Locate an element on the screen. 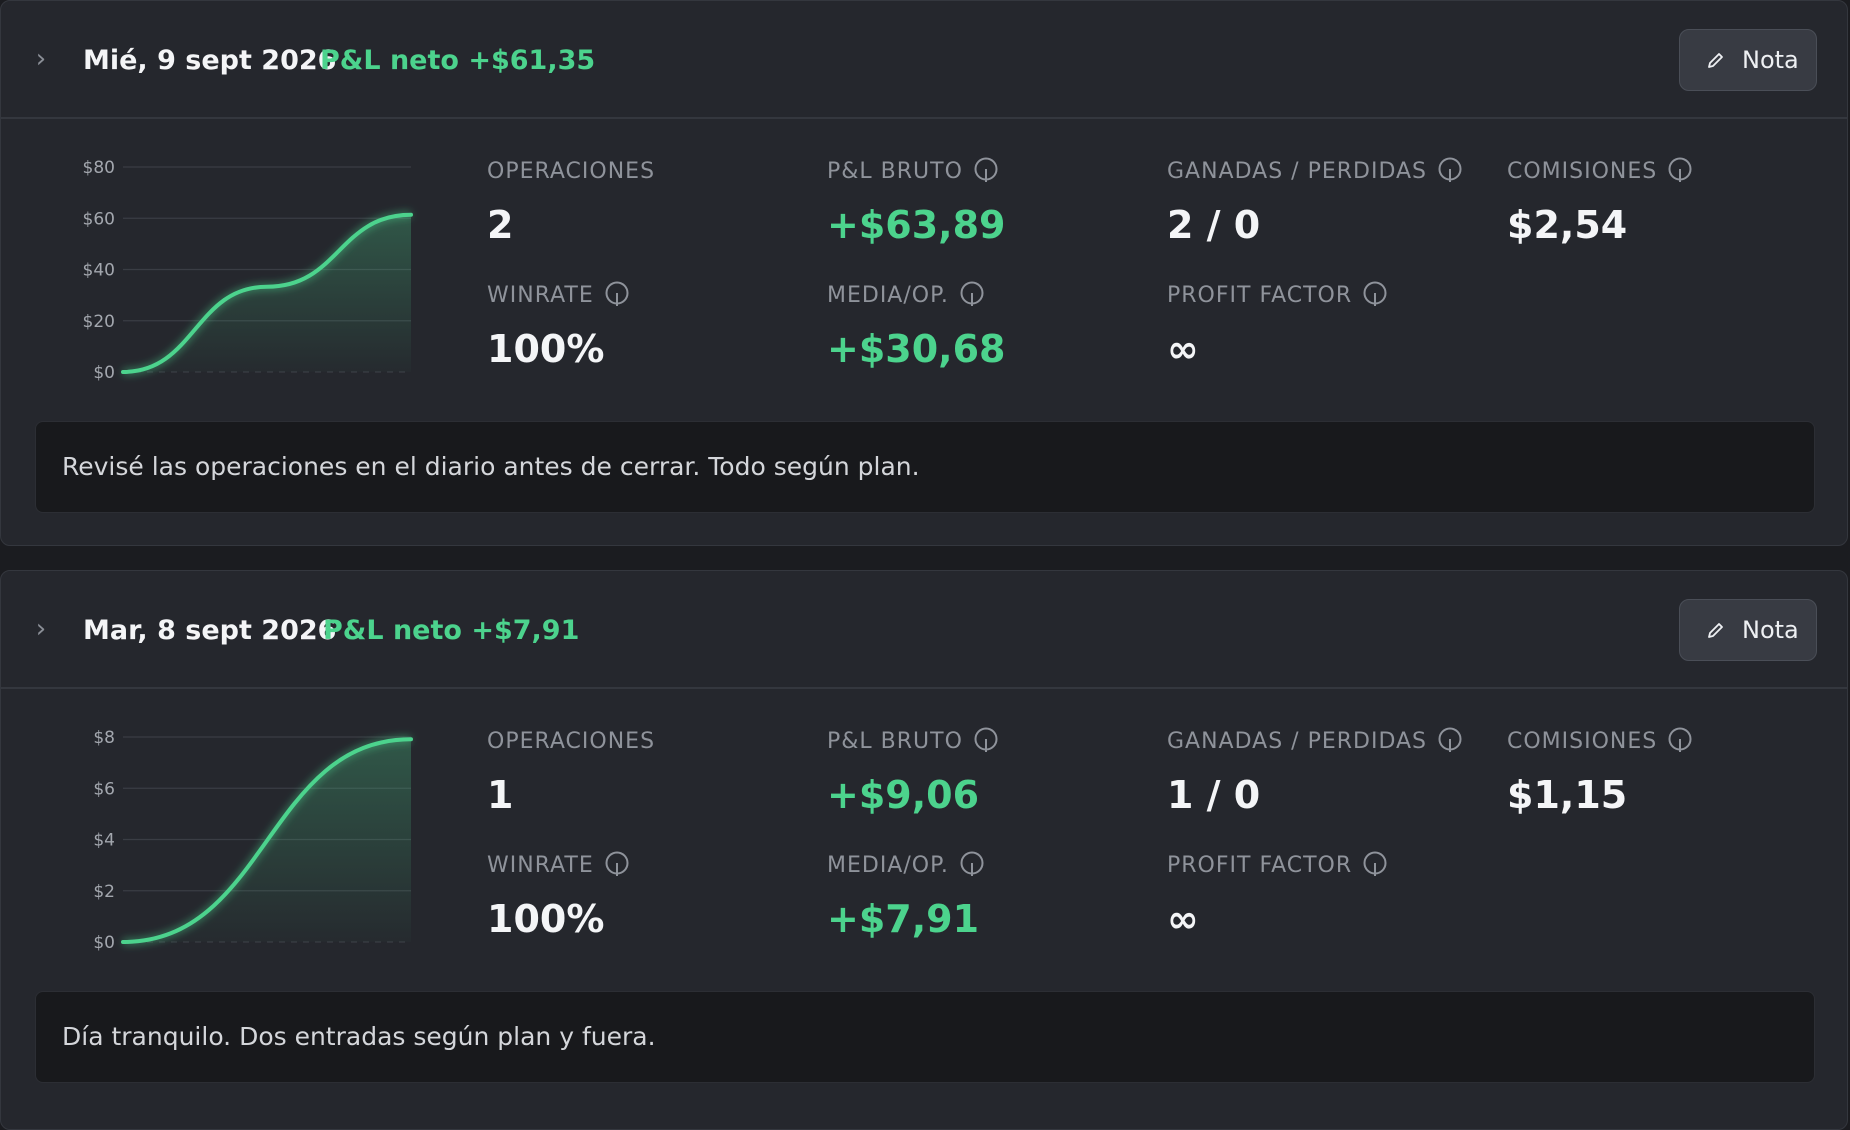  pnl-area-fill is located at coordinates (267, 293).